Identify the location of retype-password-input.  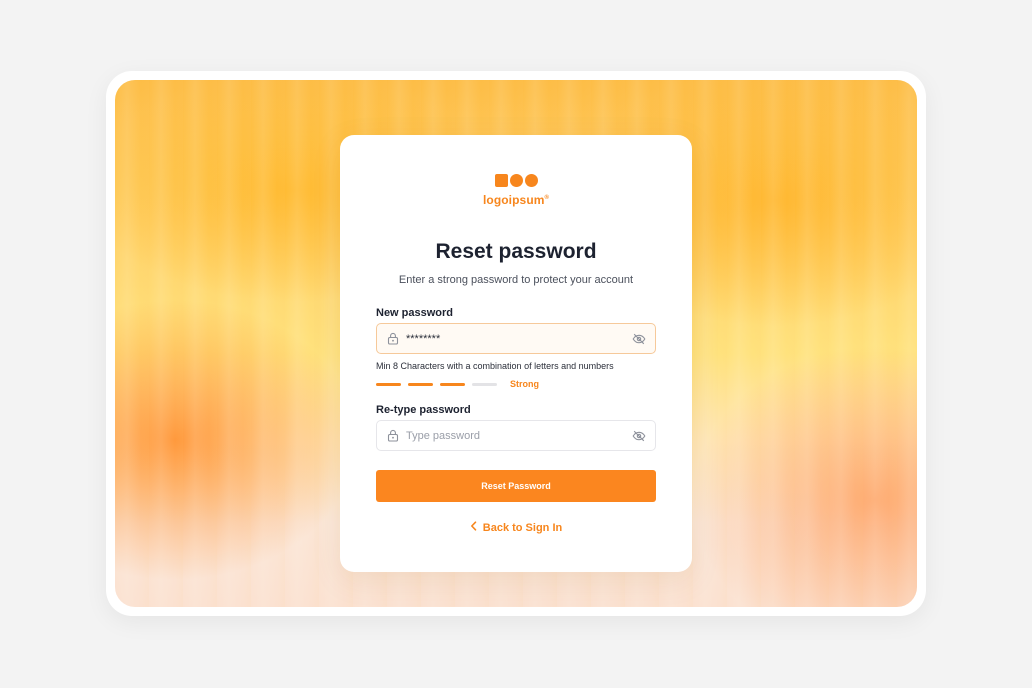
(519, 435).